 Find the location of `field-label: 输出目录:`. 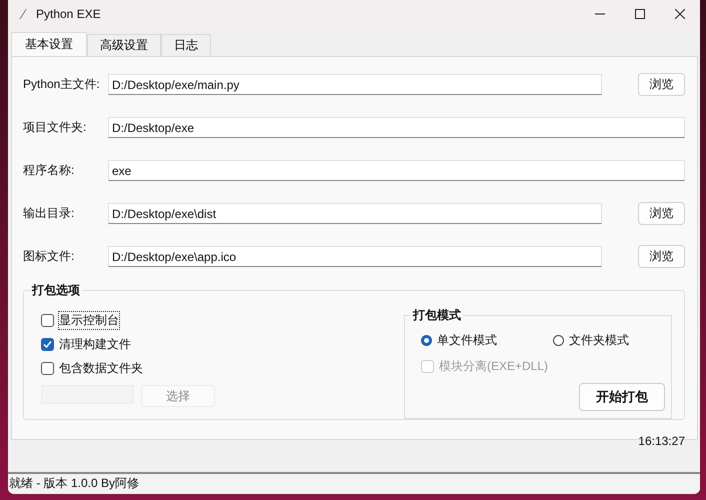

field-label: 输出目录: is located at coordinates (49, 213).